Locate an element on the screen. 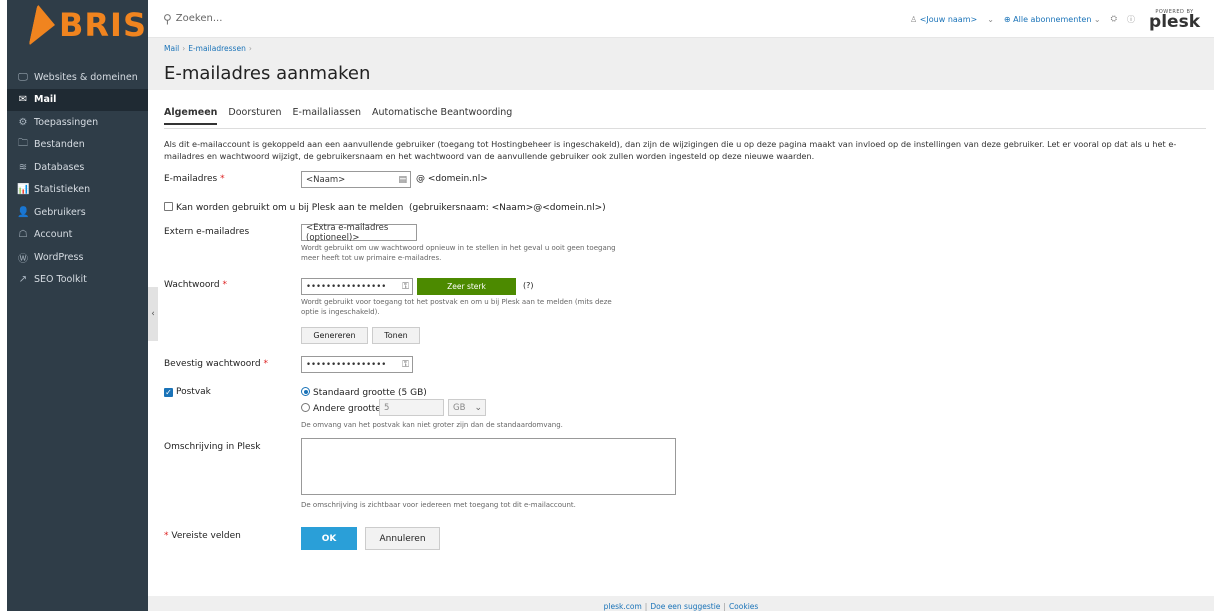 The image size is (1214, 611). sidebar-item-seo-toolkit: ↗ SEO Toolkit is located at coordinates (77, 280).